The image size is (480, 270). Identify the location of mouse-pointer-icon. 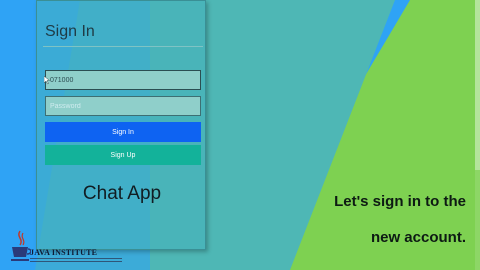
(47, 80).